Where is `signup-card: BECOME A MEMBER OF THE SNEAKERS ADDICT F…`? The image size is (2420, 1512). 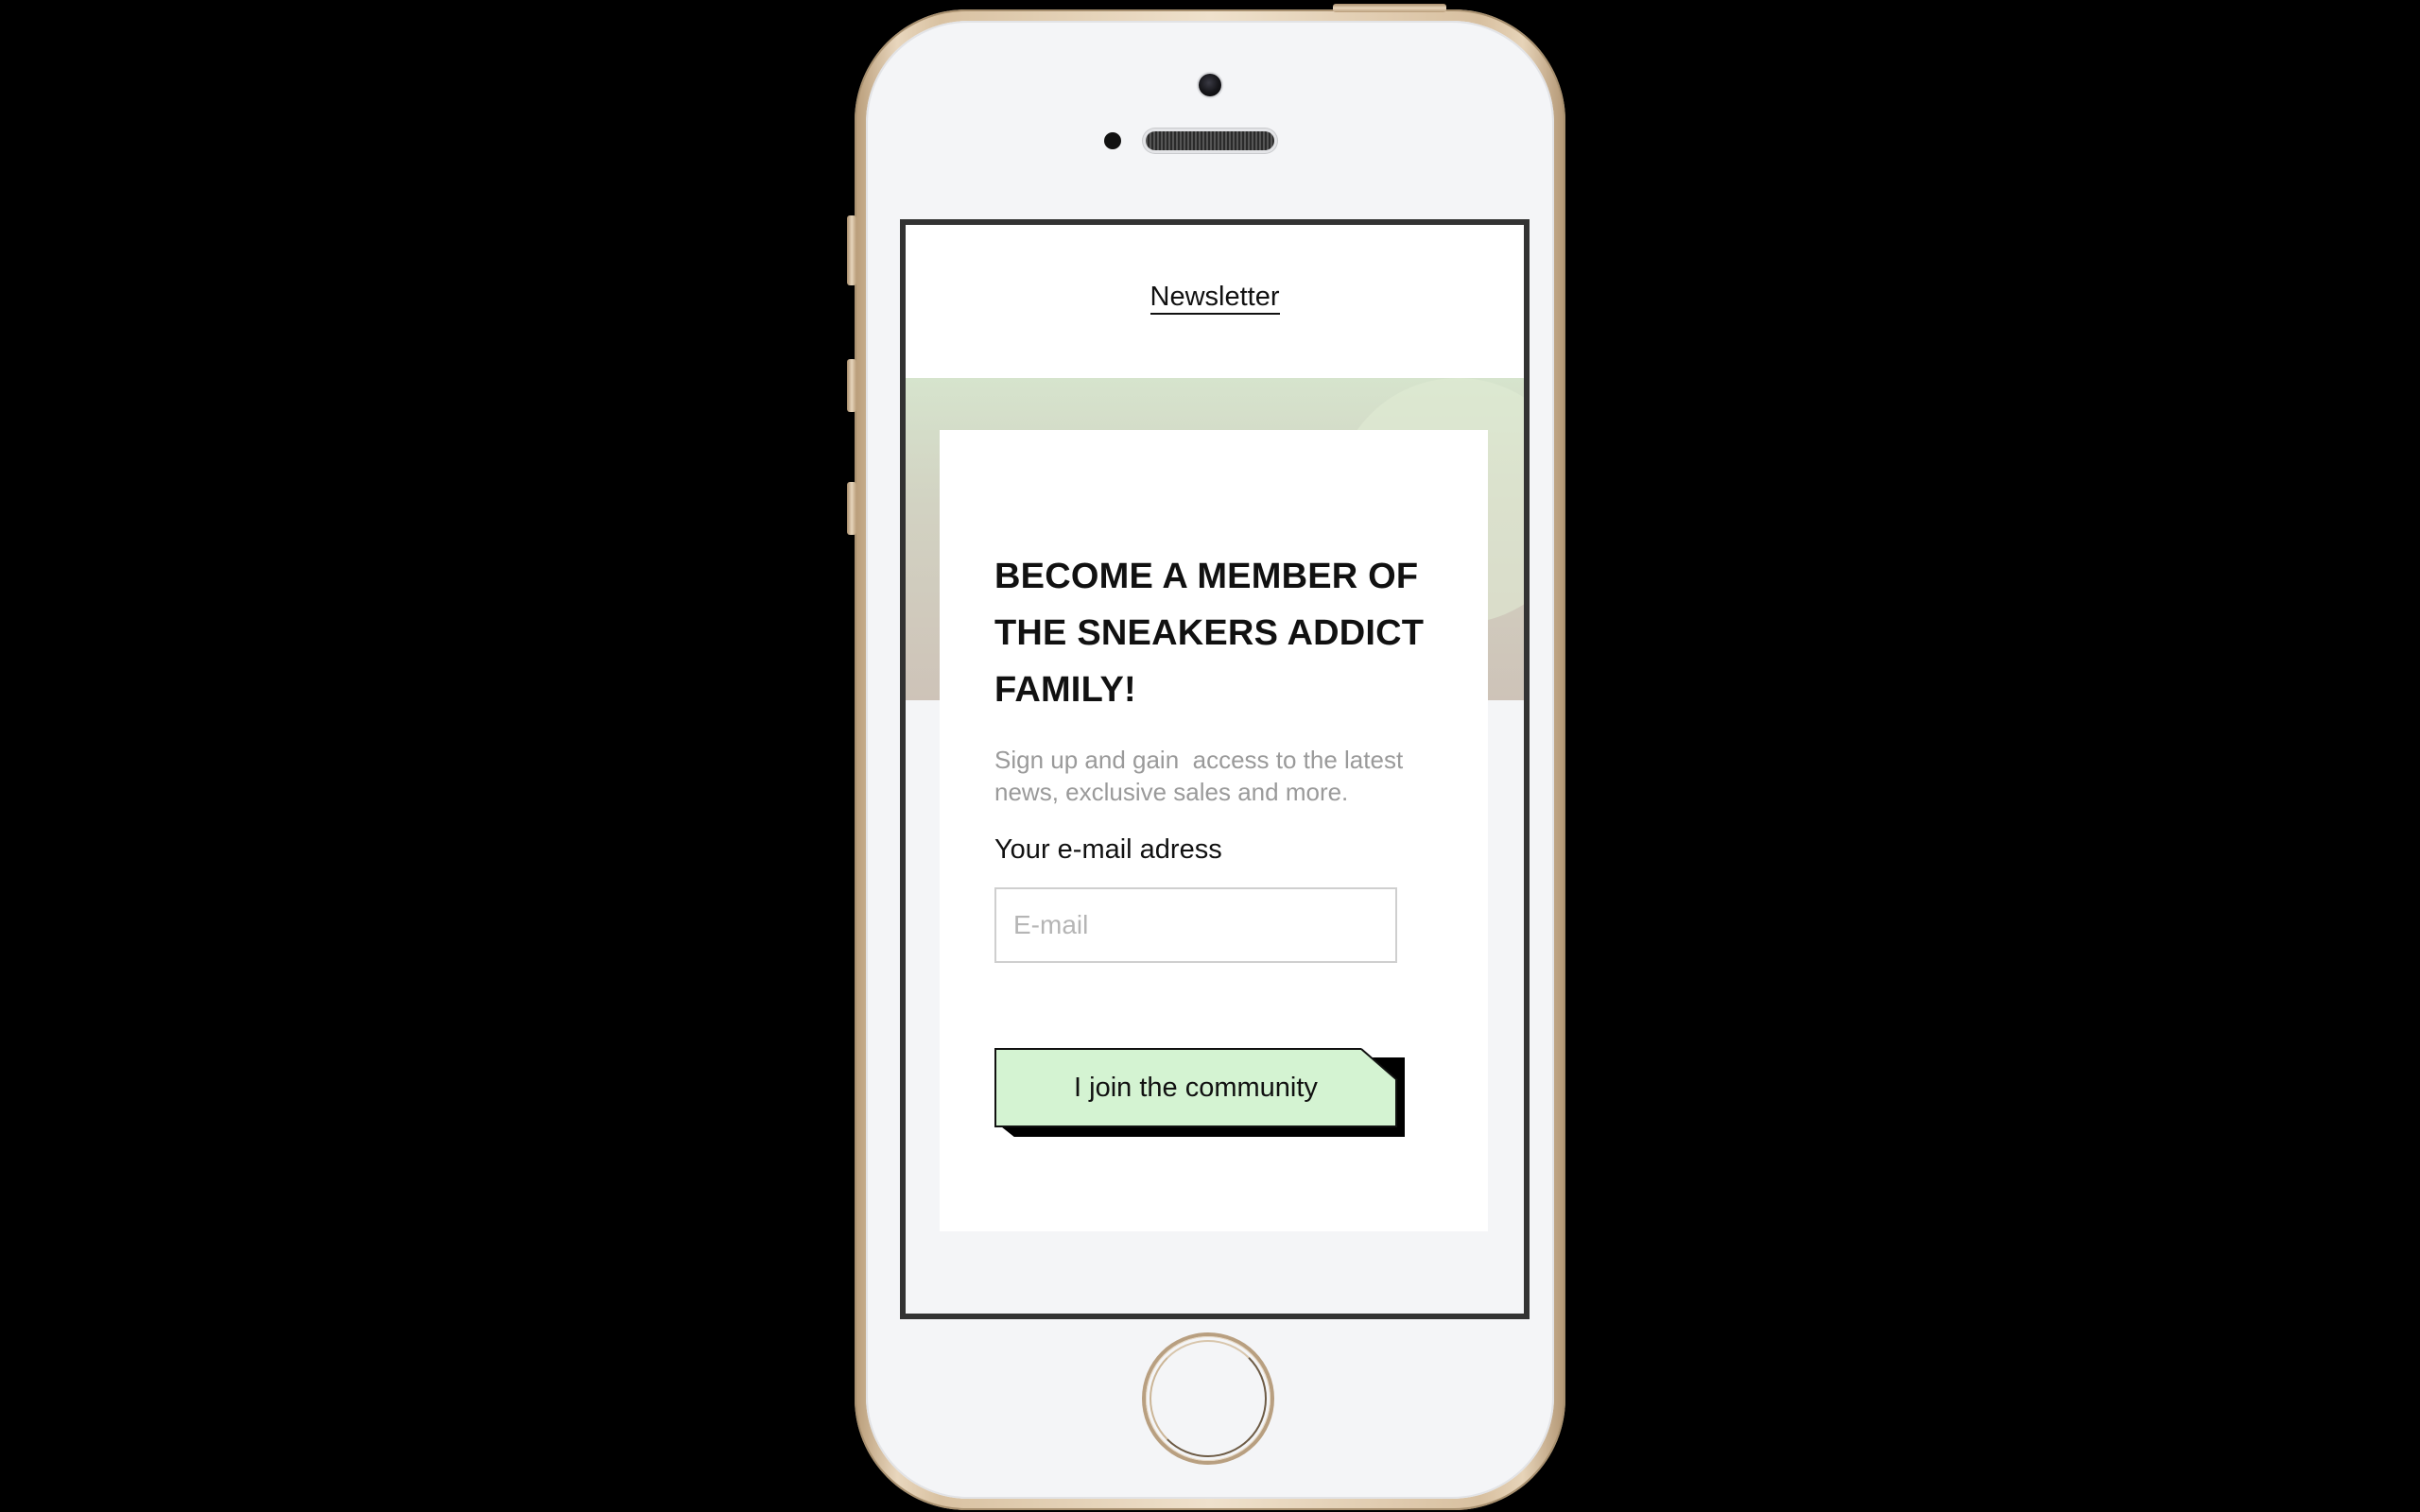
signup-card: BECOME A MEMBER OF THE SNEAKERS ADDICT F… is located at coordinates (1214, 830).